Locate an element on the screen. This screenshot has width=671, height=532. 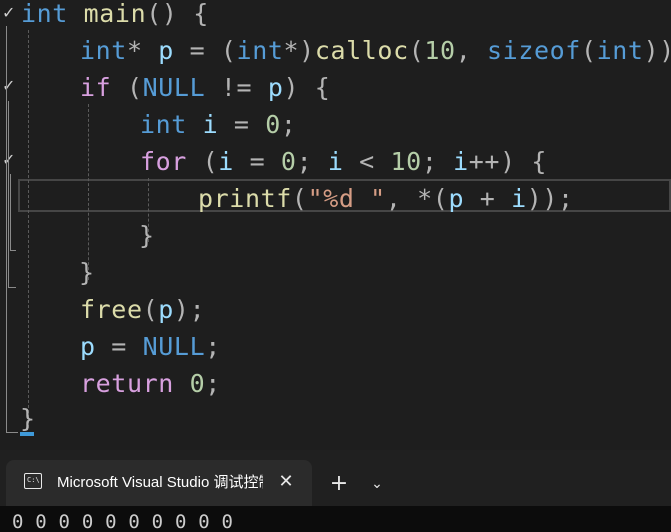
code-token: , *( is located at coordinates (417, 198).